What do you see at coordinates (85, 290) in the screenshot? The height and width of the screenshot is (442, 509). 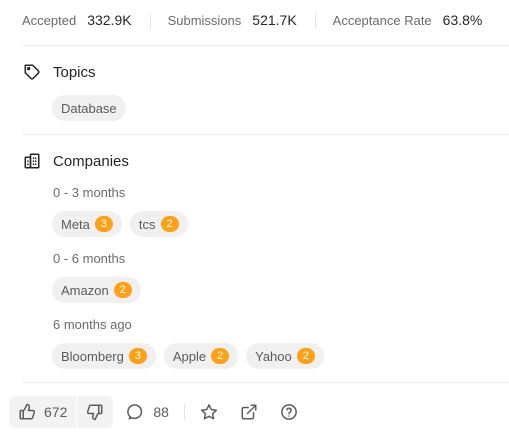 I see `company-name: Amazon` at bounding box center [85, 290].